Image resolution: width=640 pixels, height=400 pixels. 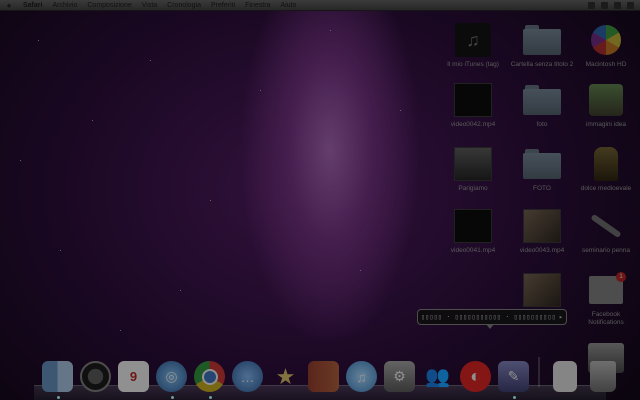 I want to click on desktop-icon-cartella-senza-titolo-2: Cartella senza titolo 2, so click(x=542, y=45).